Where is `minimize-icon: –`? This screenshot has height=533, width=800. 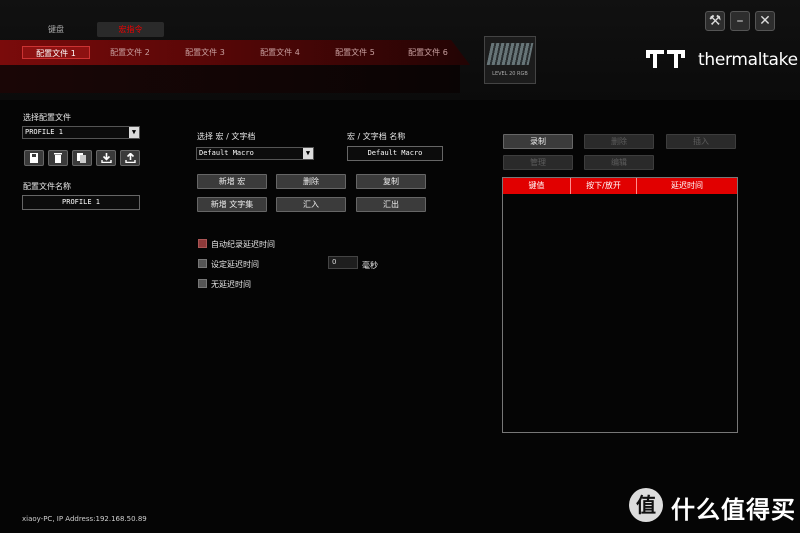 minimize-icon: – is located at coordinates (740, 21).